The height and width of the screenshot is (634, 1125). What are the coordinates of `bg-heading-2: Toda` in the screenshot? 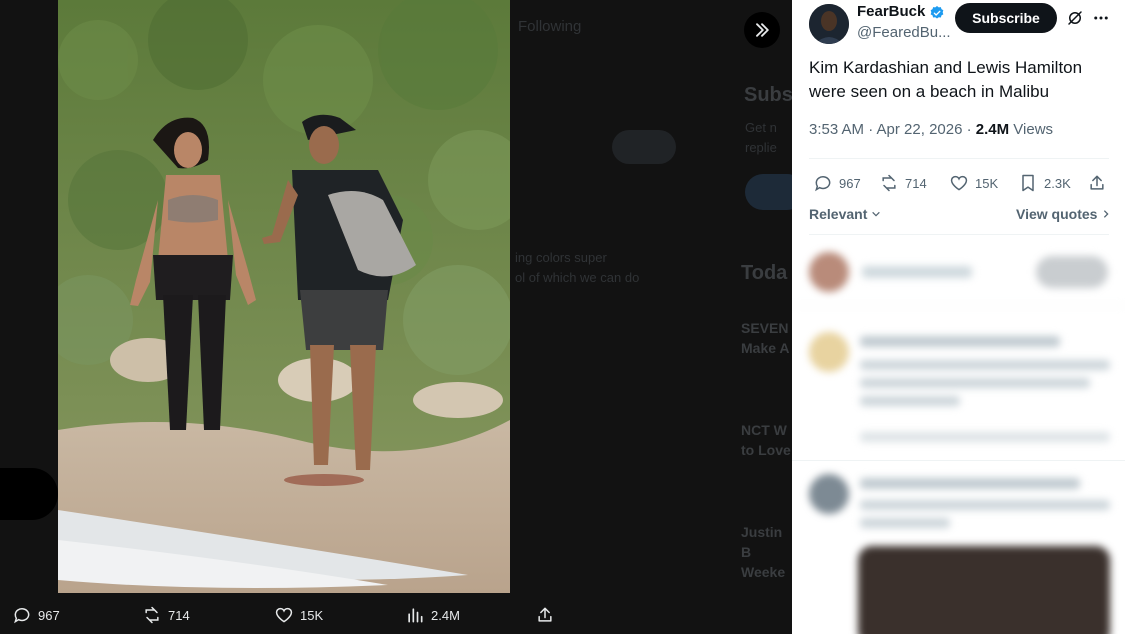 It's located at (764, 273).